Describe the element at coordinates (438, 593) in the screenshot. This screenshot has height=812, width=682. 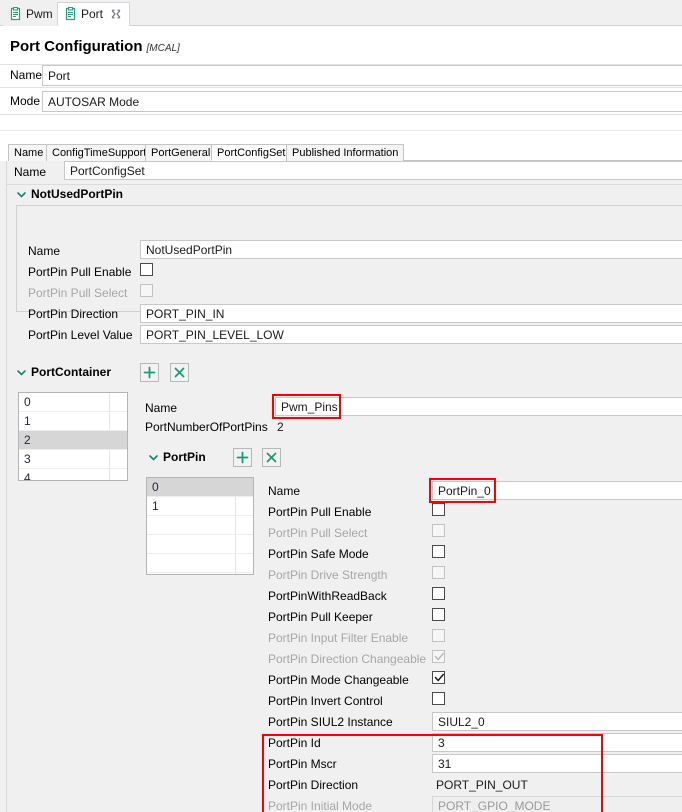
I see `portpin-row-5-checkbox` at that location.